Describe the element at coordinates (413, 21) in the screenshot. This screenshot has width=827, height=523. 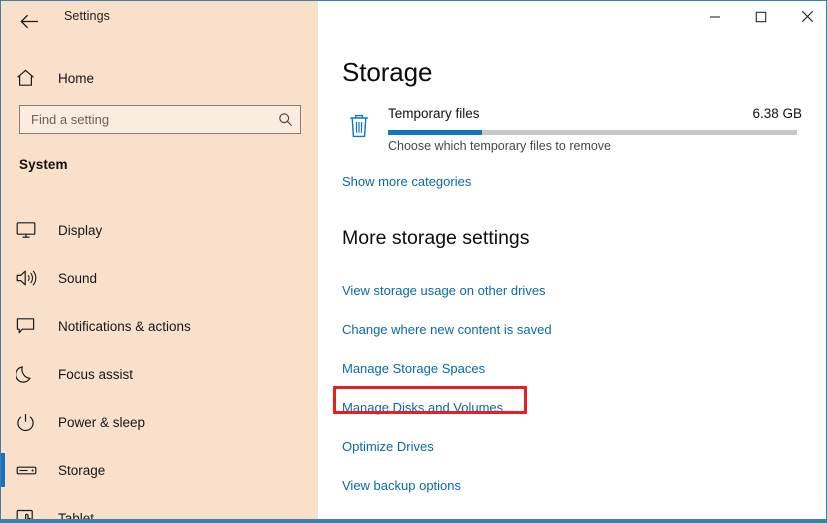
I see `title-bar: Settings` at that location.